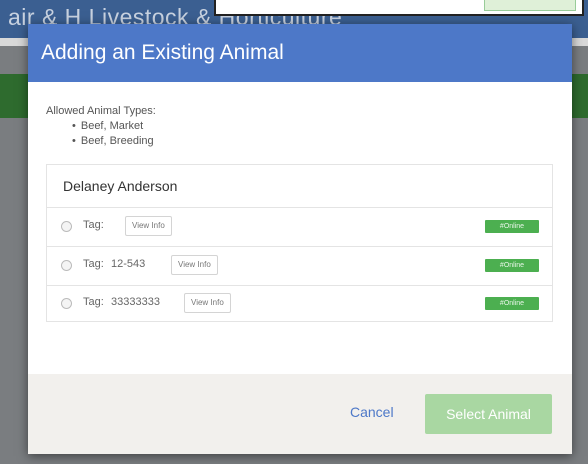  I want to click on animal-row: Tag: View Info #Online, so click(299, 227).